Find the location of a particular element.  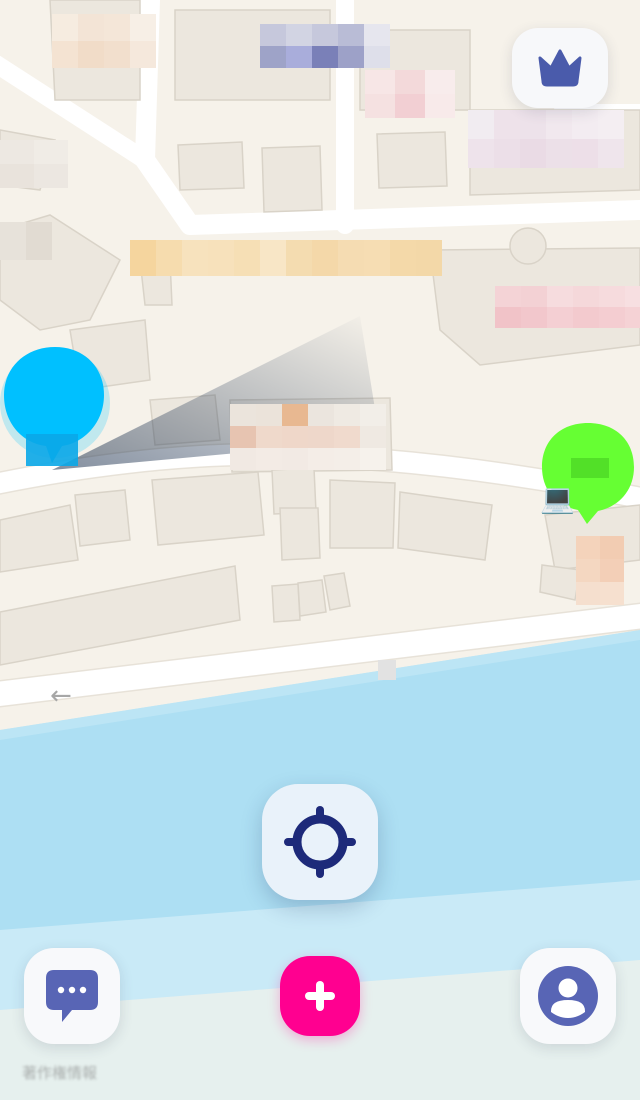

crosshair-icon is located at coordinates (320, 842).